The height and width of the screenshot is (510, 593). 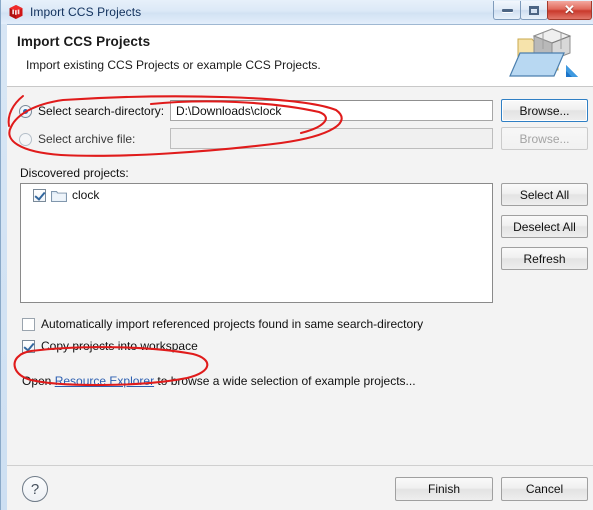 I want to click on finish-button: Finish, so click(x=444, y=489).